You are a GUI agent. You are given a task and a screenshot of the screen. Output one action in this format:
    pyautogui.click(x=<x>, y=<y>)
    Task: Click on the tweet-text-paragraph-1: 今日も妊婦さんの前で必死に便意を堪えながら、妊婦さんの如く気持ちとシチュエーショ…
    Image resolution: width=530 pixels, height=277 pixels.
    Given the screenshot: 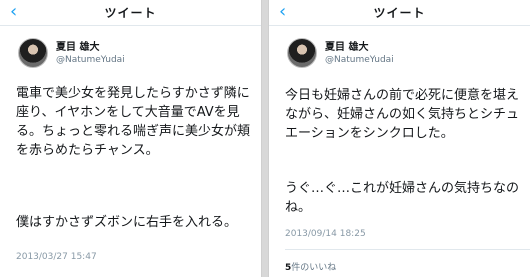 What is the action you would take?
    pyautogui.click(x=402, y=114)
    